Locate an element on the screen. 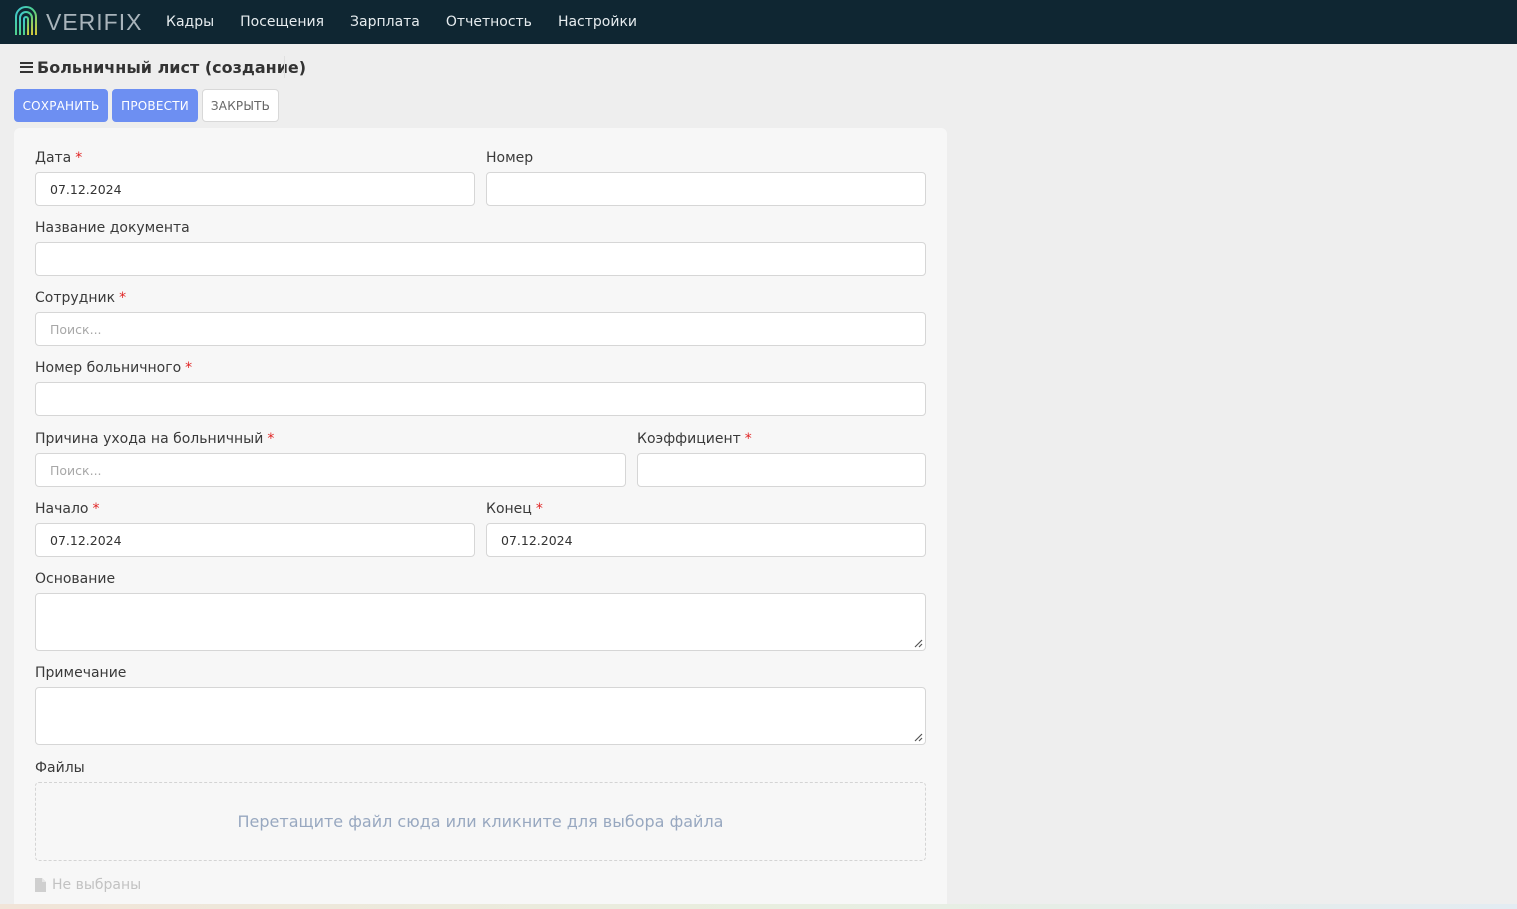  document-name-input is located at coordinates (480, 259).